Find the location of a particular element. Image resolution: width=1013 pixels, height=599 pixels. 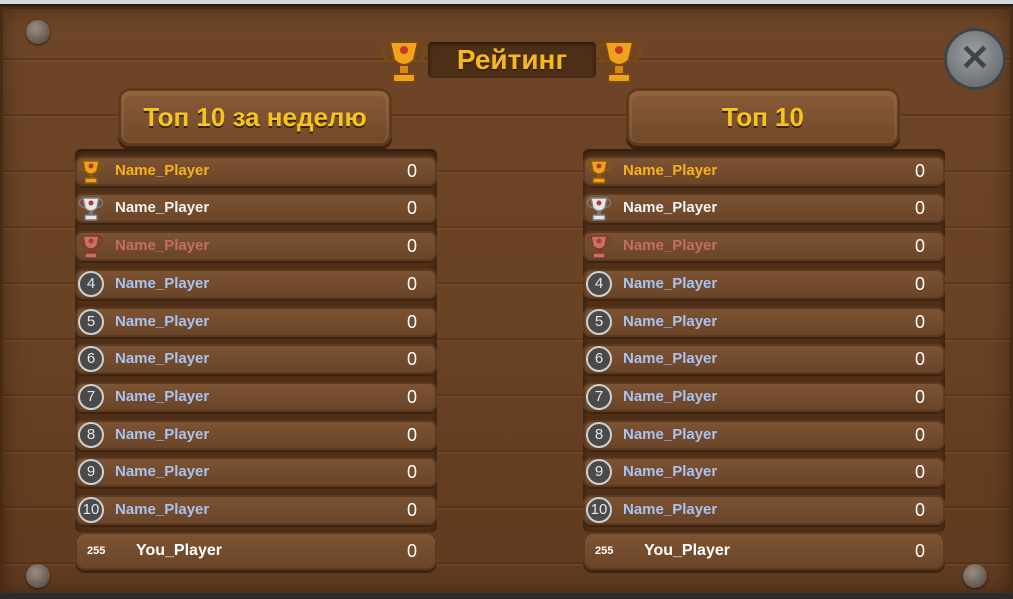

all-time-top-title: Топ 10 is located at coordinates (763, 117).